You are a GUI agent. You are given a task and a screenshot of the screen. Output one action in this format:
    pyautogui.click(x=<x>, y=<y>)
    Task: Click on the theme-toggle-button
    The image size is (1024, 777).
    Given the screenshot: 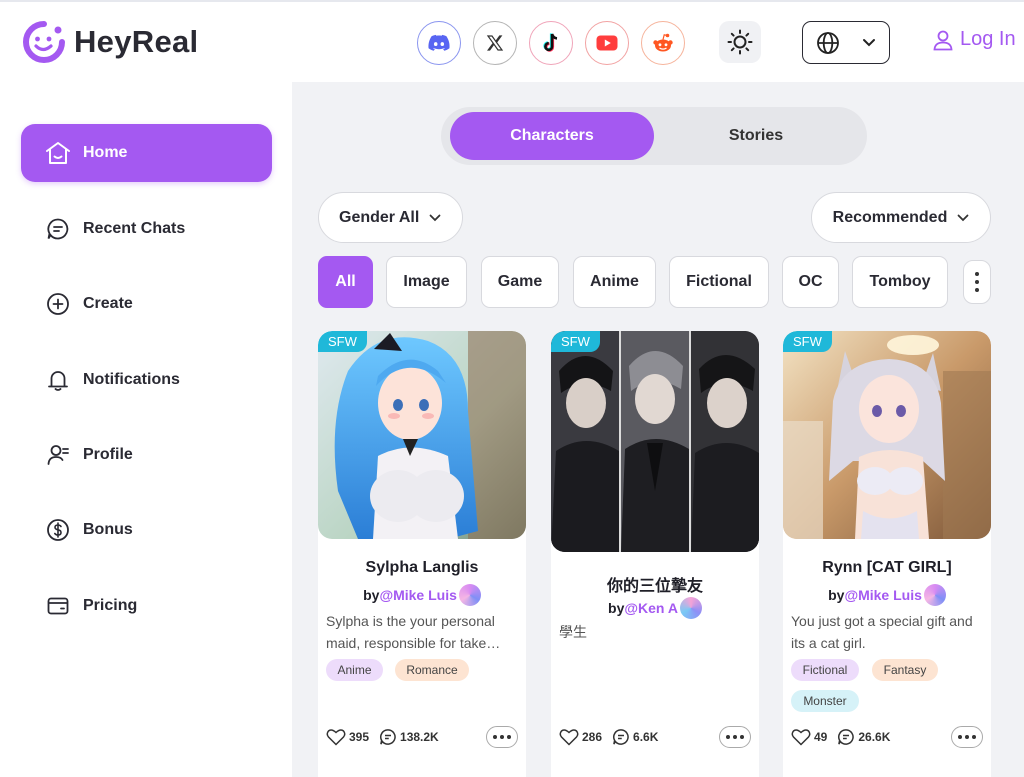 What is the action you would take?
    pyautogui.click(x=740, y=42)
    